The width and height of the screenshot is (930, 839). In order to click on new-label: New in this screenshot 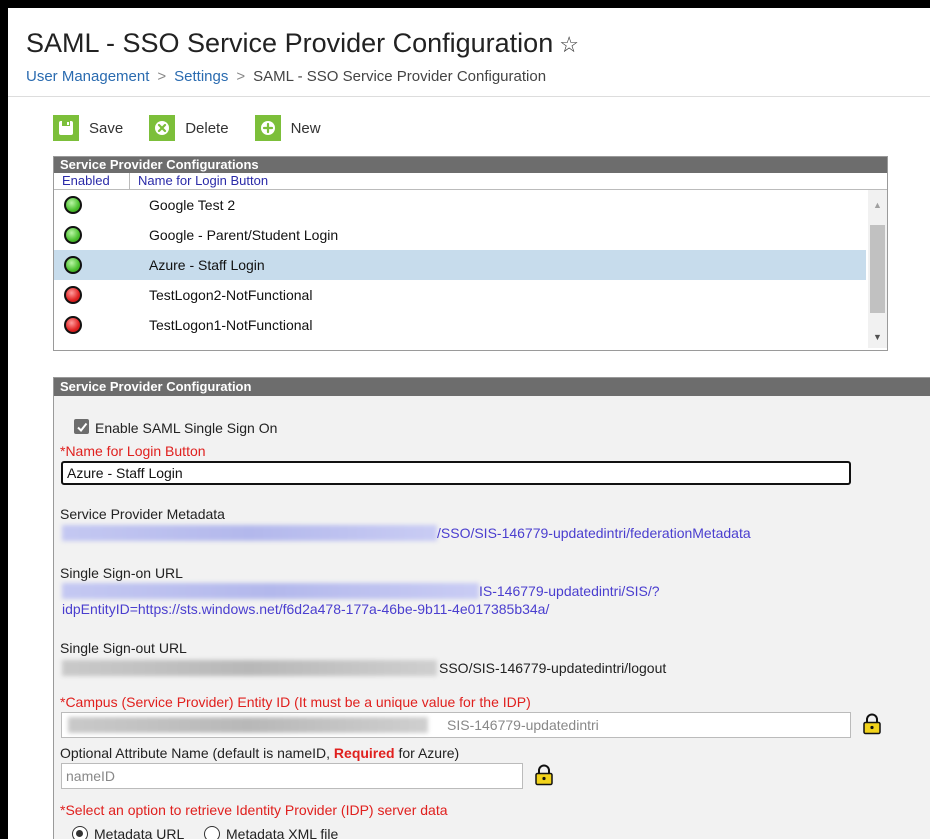, I will do `click(305, 128)`.